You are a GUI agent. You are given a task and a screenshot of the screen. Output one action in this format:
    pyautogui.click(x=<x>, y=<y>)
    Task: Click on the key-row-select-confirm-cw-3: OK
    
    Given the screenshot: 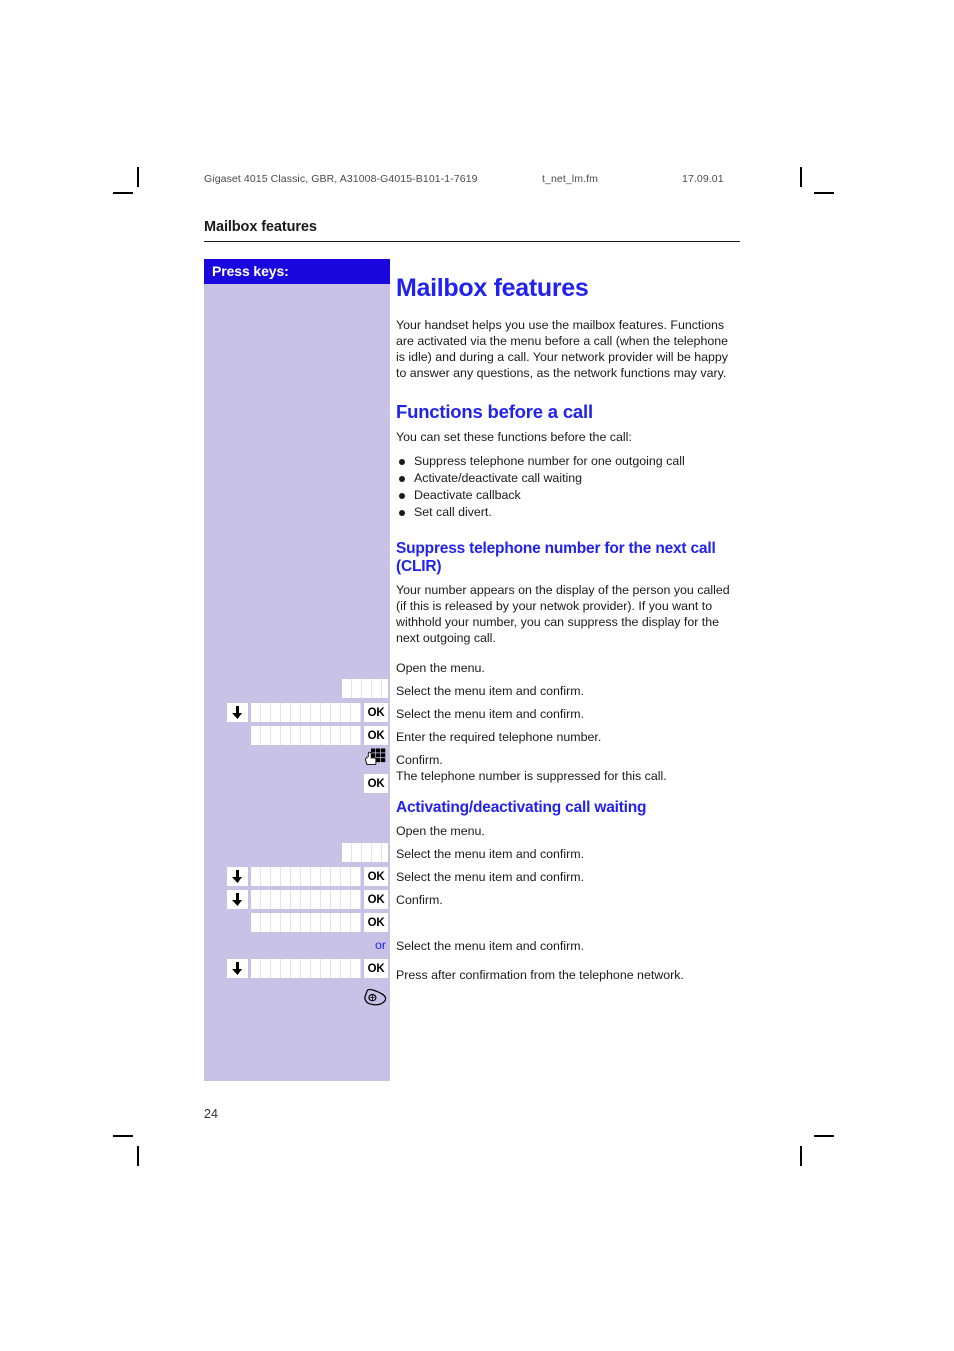 What is the action you would take?
    pyautogui.click(x=297, y=968)
    